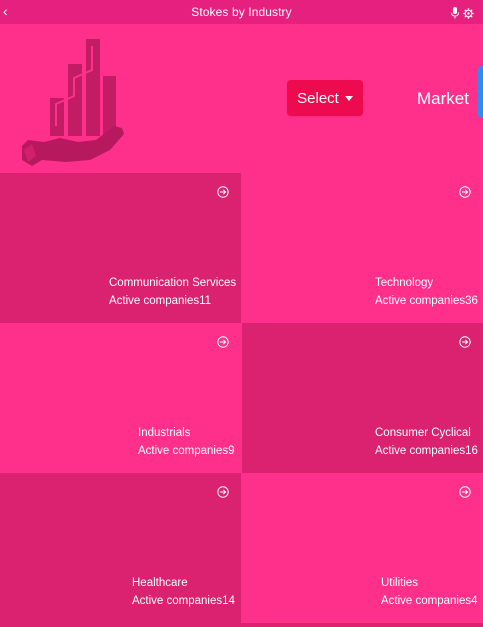 The height and width of the screenshot is (627, 483). What do you see at coordinates (462, 12) in the screenshot?
I see `title-bar-actions` at bounding box center [462, 12].